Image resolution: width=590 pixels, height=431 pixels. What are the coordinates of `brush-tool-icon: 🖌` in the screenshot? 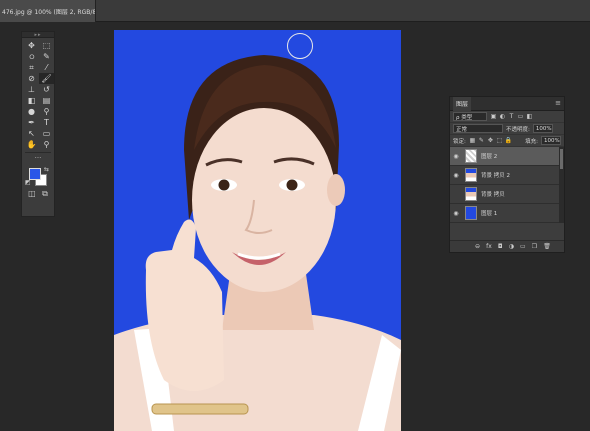 It's located at (46, 78).